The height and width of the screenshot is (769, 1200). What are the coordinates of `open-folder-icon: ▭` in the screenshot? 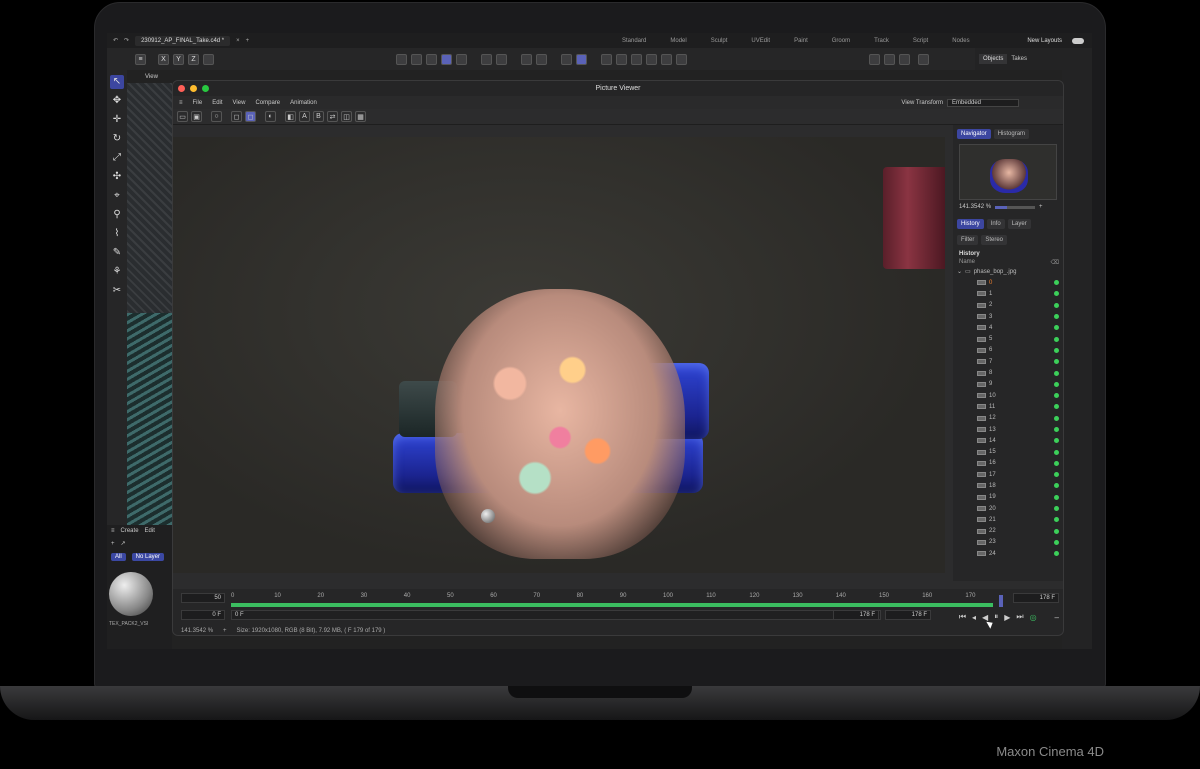 It's located at (182, 116).